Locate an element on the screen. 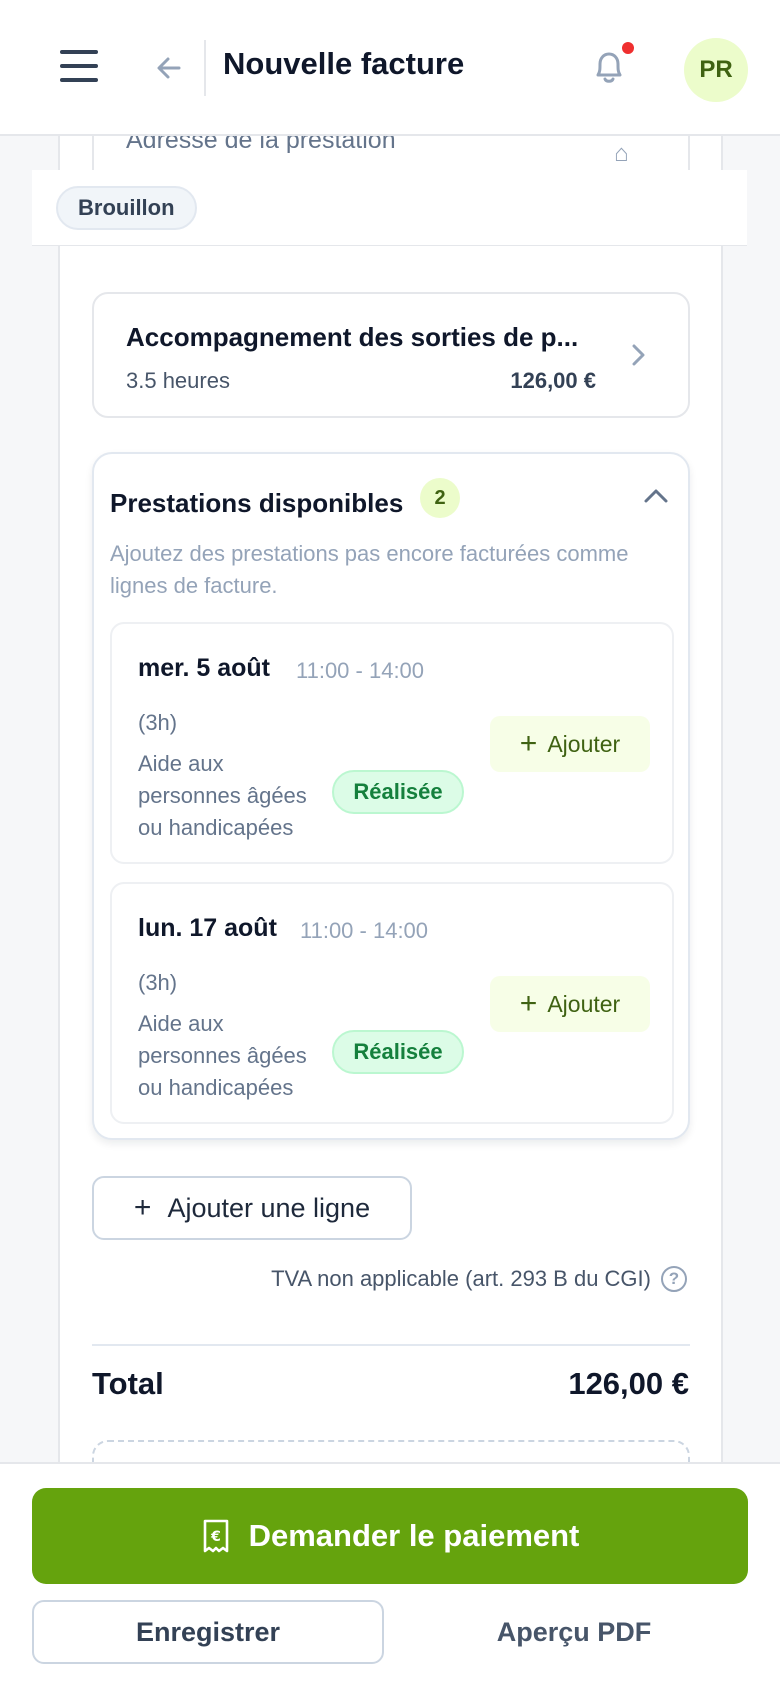 This screenshot has height=1688, width=780. available-services-count: 2 is located at coordinates (440, 498).